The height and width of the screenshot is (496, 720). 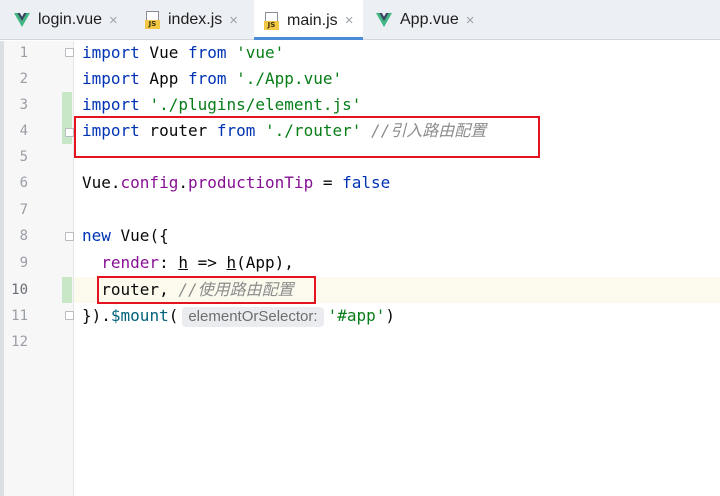 I want to click on tab-label: main.js, so click(x=312, y=20).